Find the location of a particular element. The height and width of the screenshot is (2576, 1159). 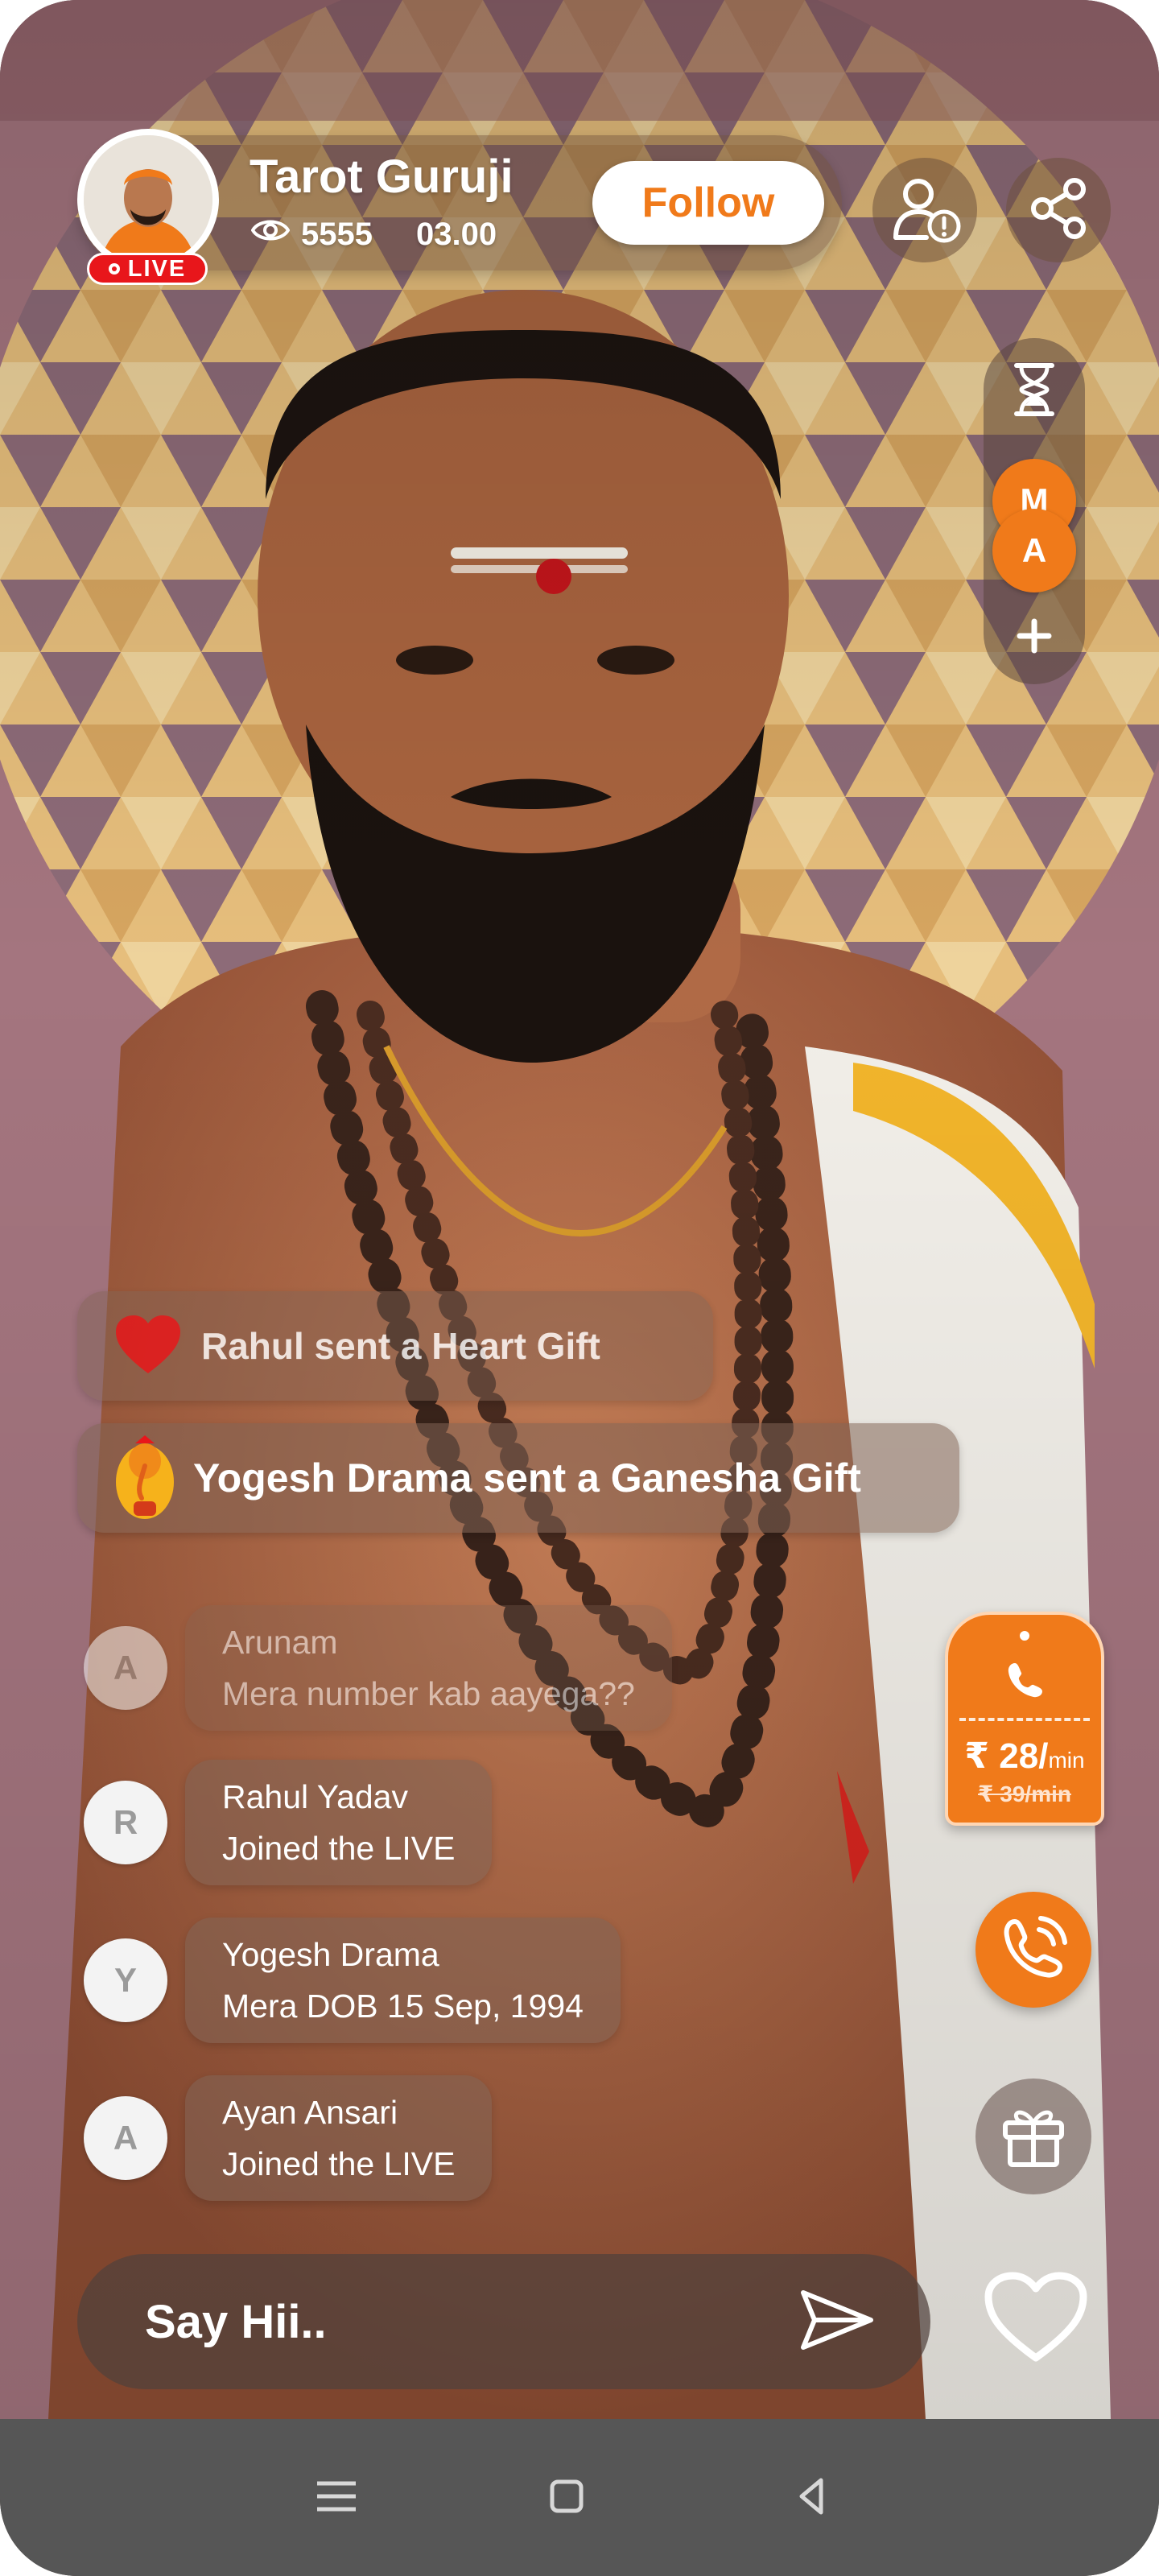

host-avatar is located at coordinates (148, 199).